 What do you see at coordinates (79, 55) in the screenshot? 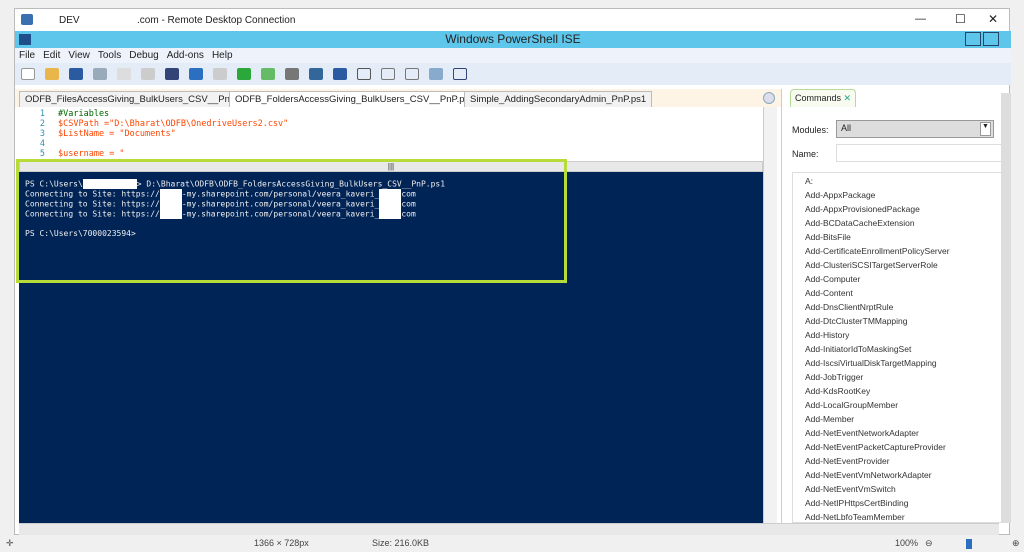
I see `menu-view: View` at bounding box center [79, 55].